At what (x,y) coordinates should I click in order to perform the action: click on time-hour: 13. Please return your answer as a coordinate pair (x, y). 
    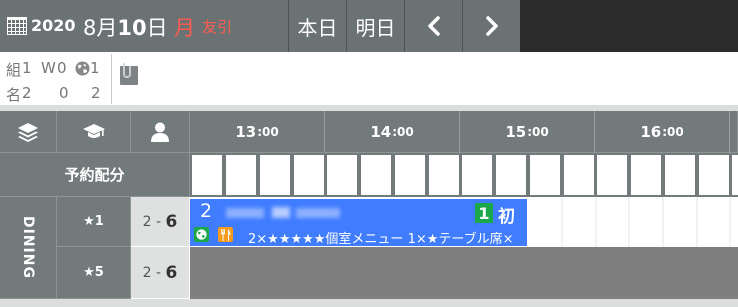
    Looking at the image, I should click on (246, 132).